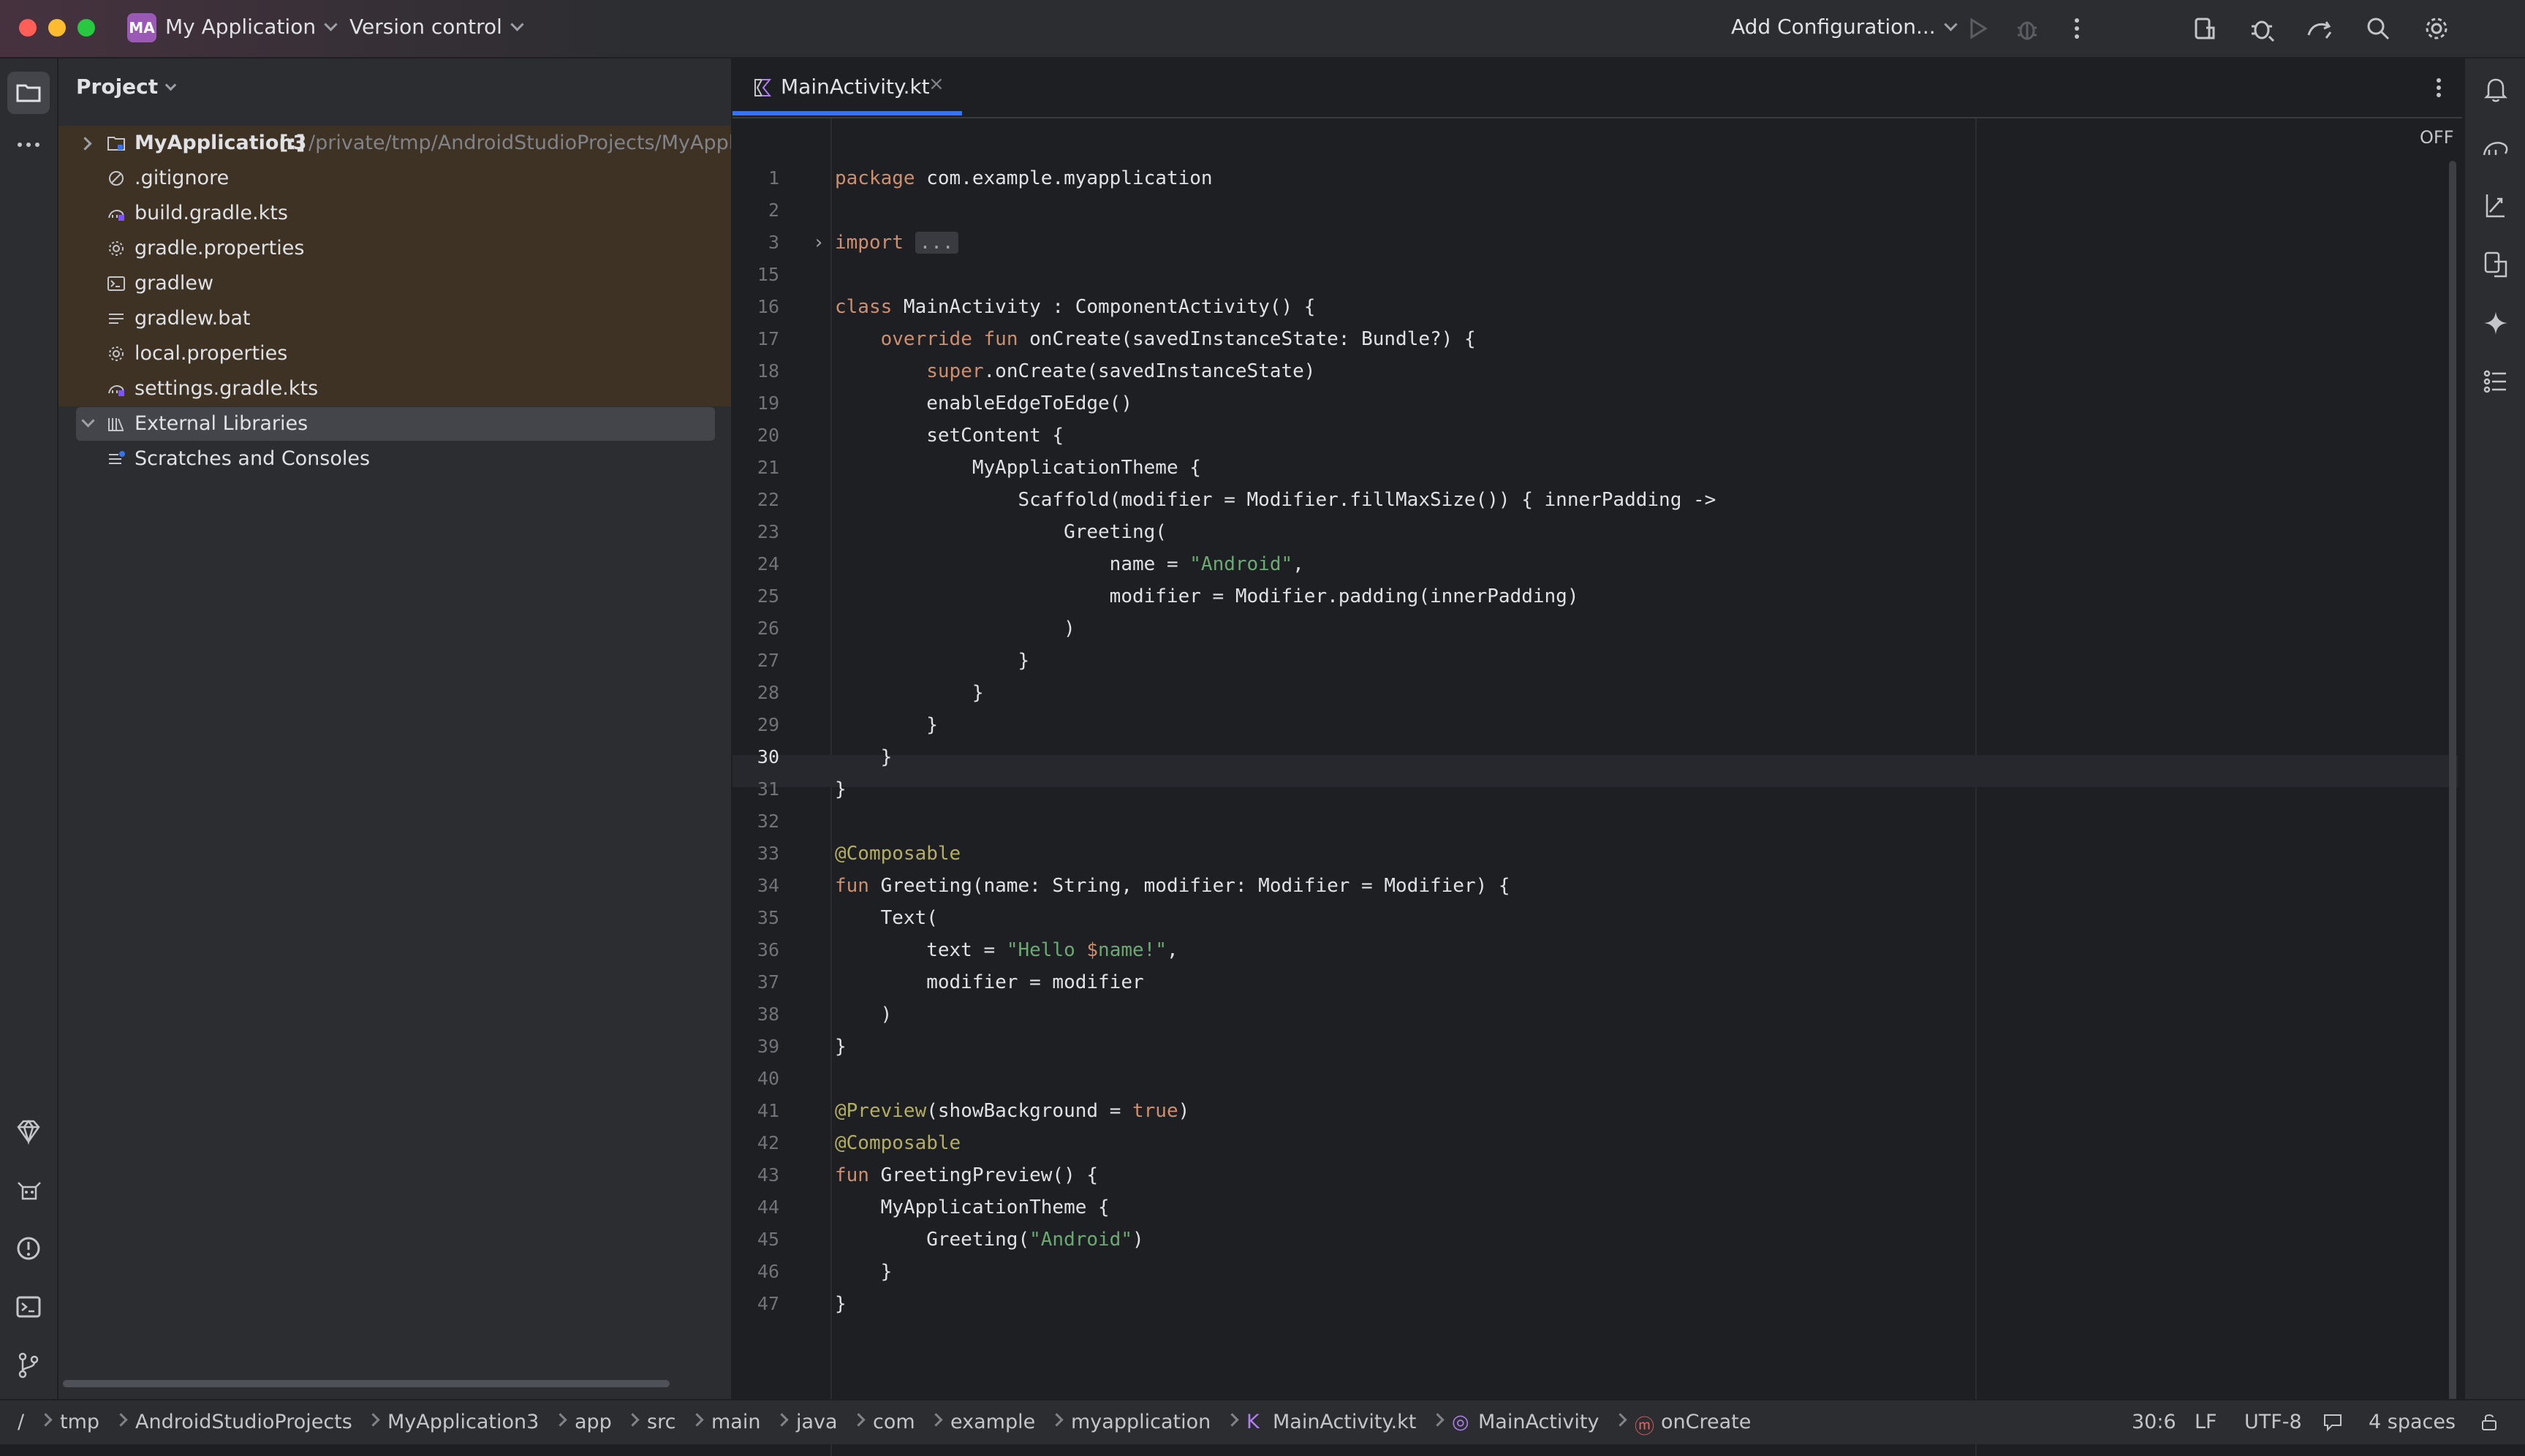  What do you see at coordinates (2496, 148) in the screenshot?
I see `gradle-tool-icon` at bounding box center [2496, 148].